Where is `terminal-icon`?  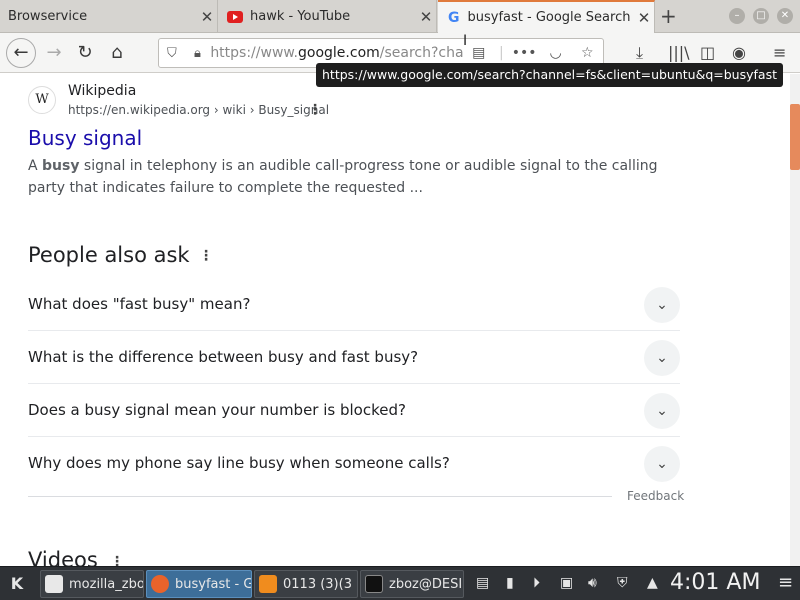
terminal-icon is located at coordinates (374, 584).